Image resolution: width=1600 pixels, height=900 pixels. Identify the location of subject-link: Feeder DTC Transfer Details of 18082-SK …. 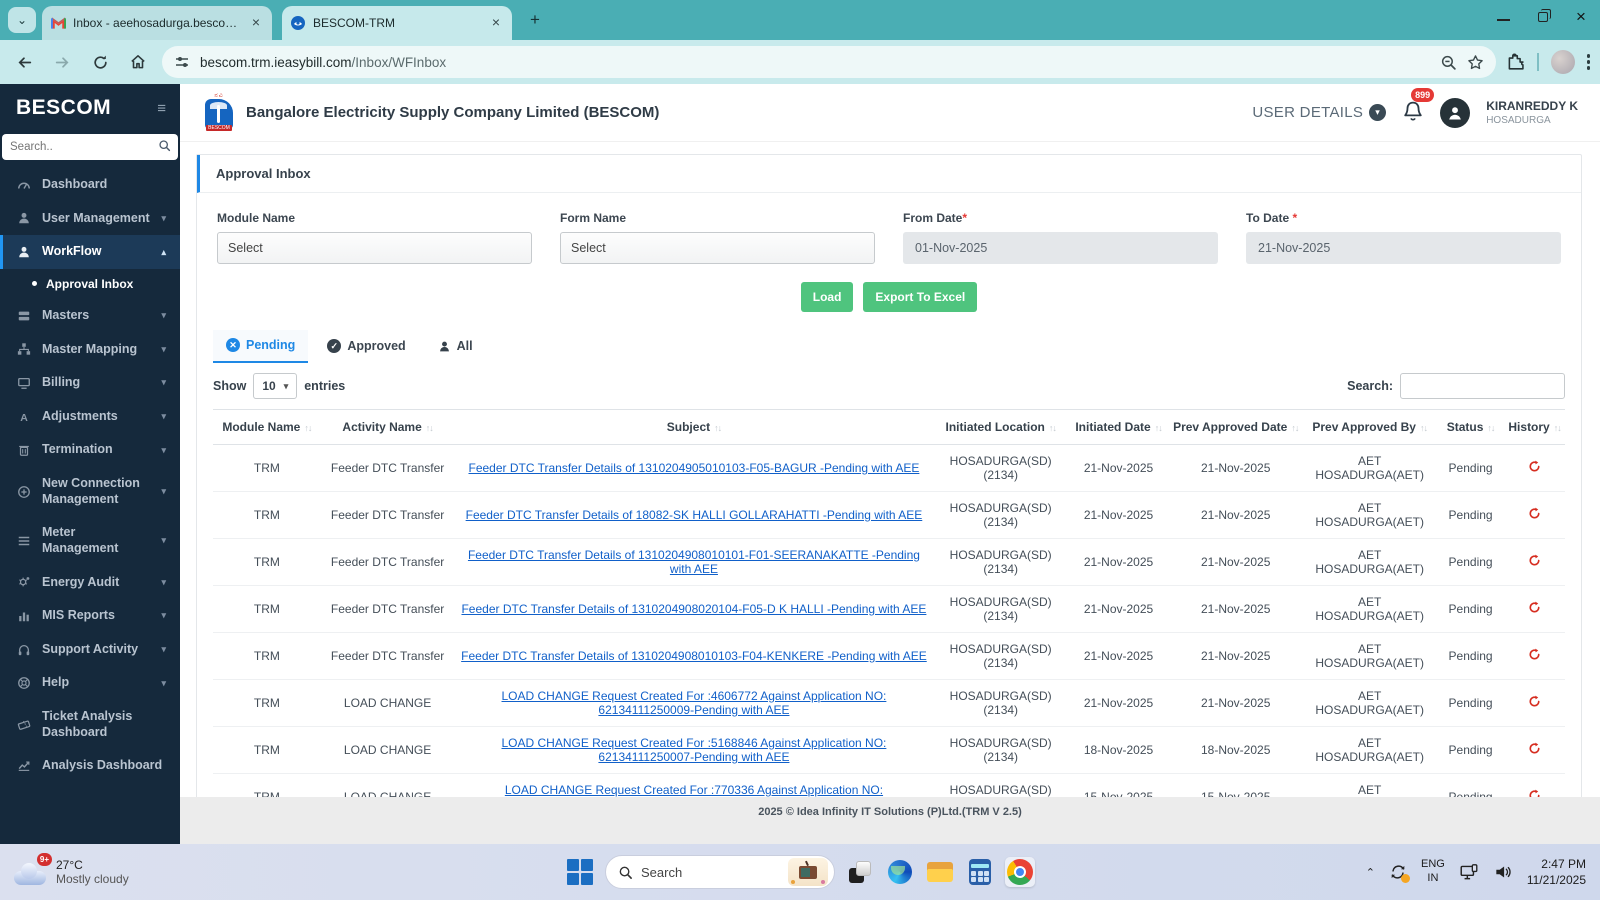
(694, 515).